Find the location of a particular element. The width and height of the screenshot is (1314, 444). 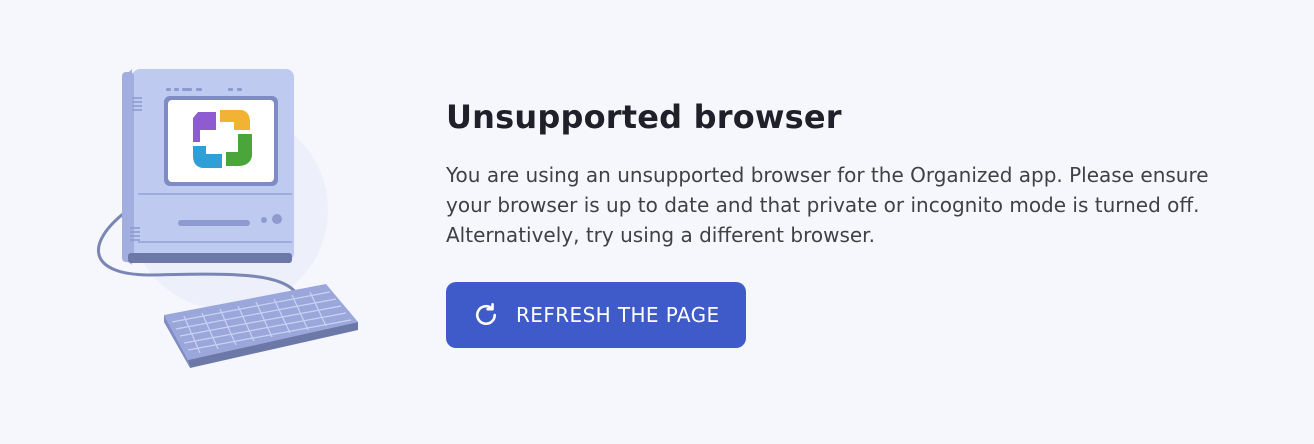

refresh-page-button: REFRESH THE PAGE is located at coordinates (596, 315).